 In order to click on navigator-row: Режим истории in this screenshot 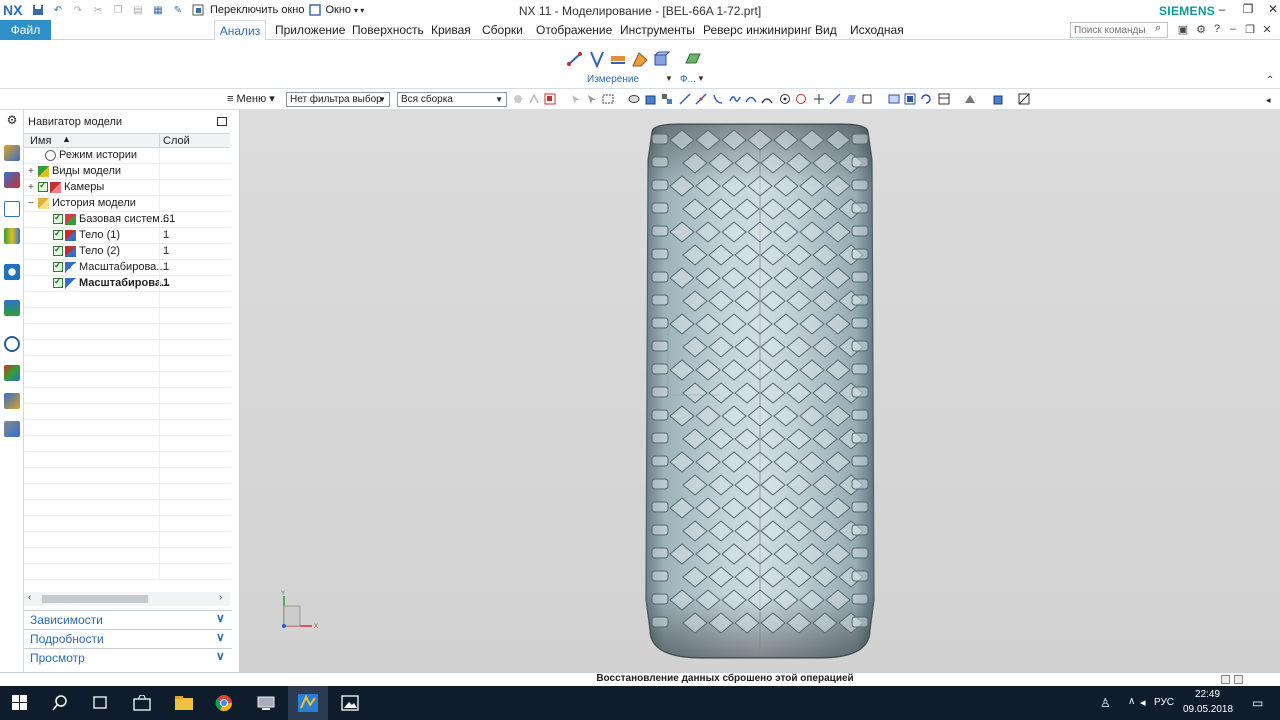, I will do `click(127, 156)`.